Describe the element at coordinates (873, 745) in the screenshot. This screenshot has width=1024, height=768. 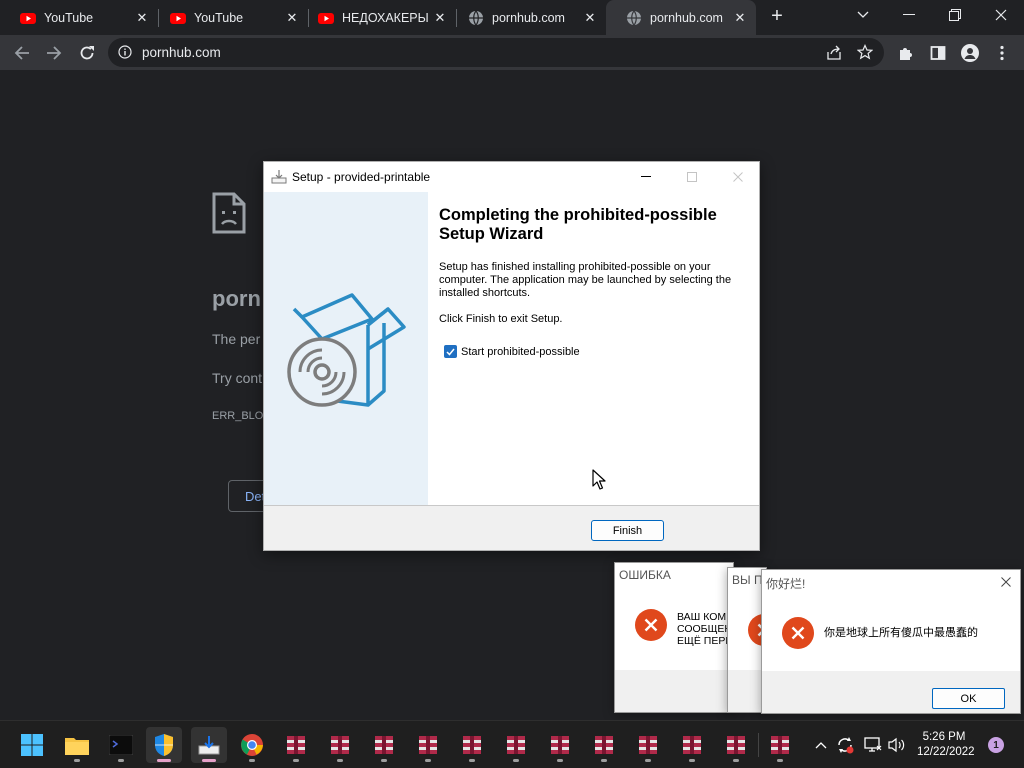
I see `tray-network` at that location.